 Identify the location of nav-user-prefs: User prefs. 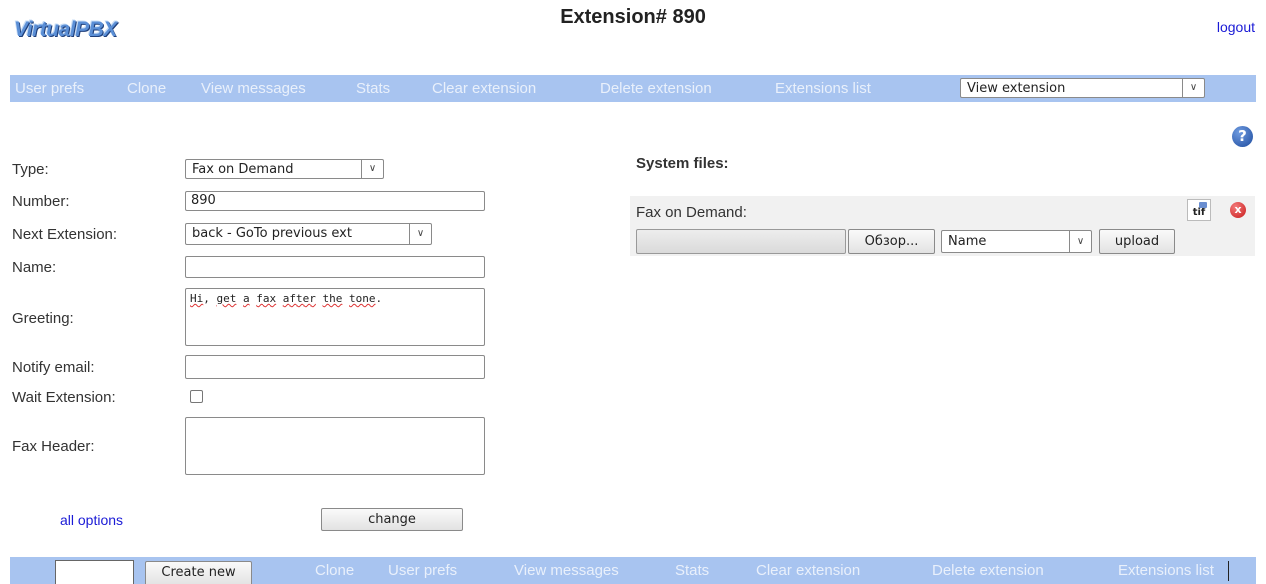
(49, 88).